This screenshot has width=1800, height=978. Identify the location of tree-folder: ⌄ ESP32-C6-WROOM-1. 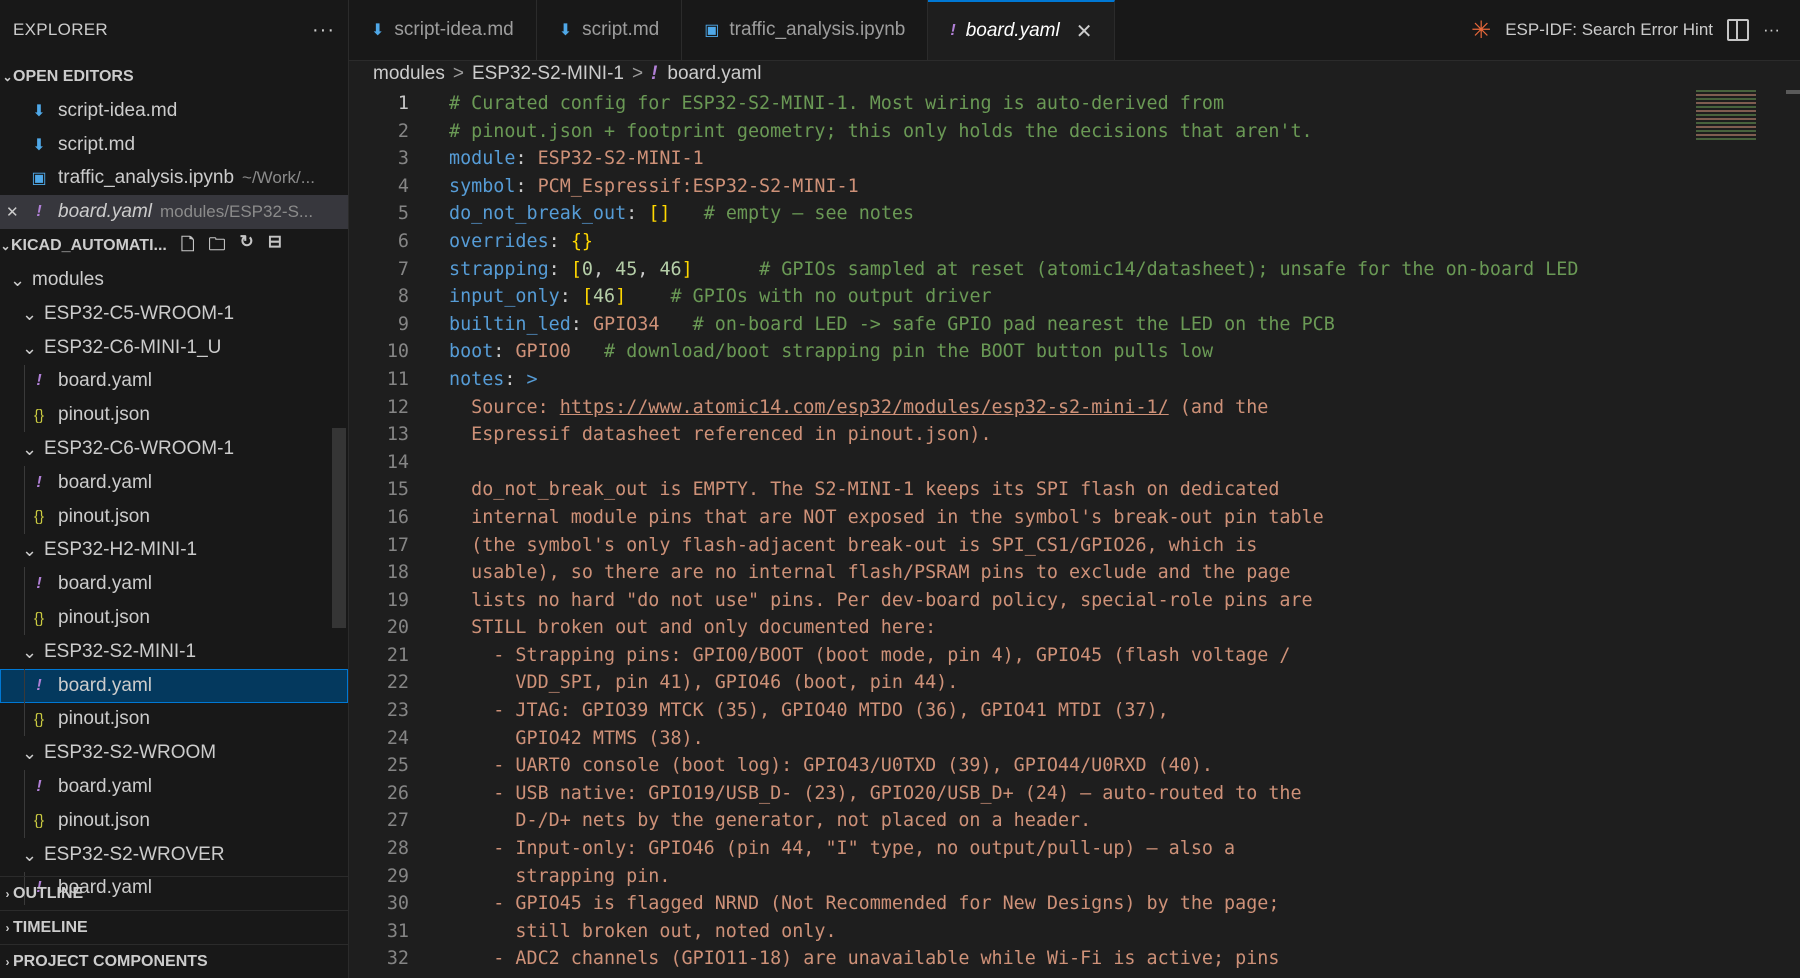
(174, 449).